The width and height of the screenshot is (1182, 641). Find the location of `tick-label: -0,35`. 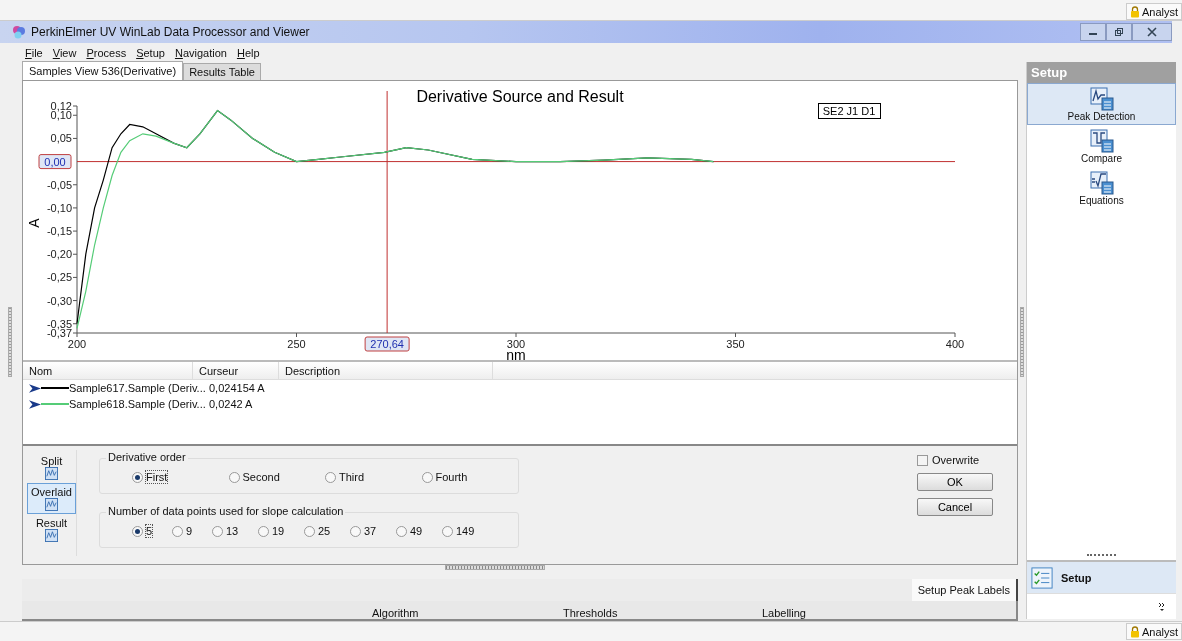

tick-label: -0,35 is located at coordinates (59, 323).